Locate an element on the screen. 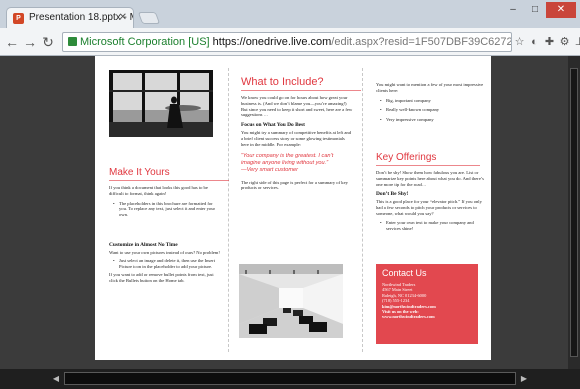  scrollbar-thumb is located at coordinates (574, 212).